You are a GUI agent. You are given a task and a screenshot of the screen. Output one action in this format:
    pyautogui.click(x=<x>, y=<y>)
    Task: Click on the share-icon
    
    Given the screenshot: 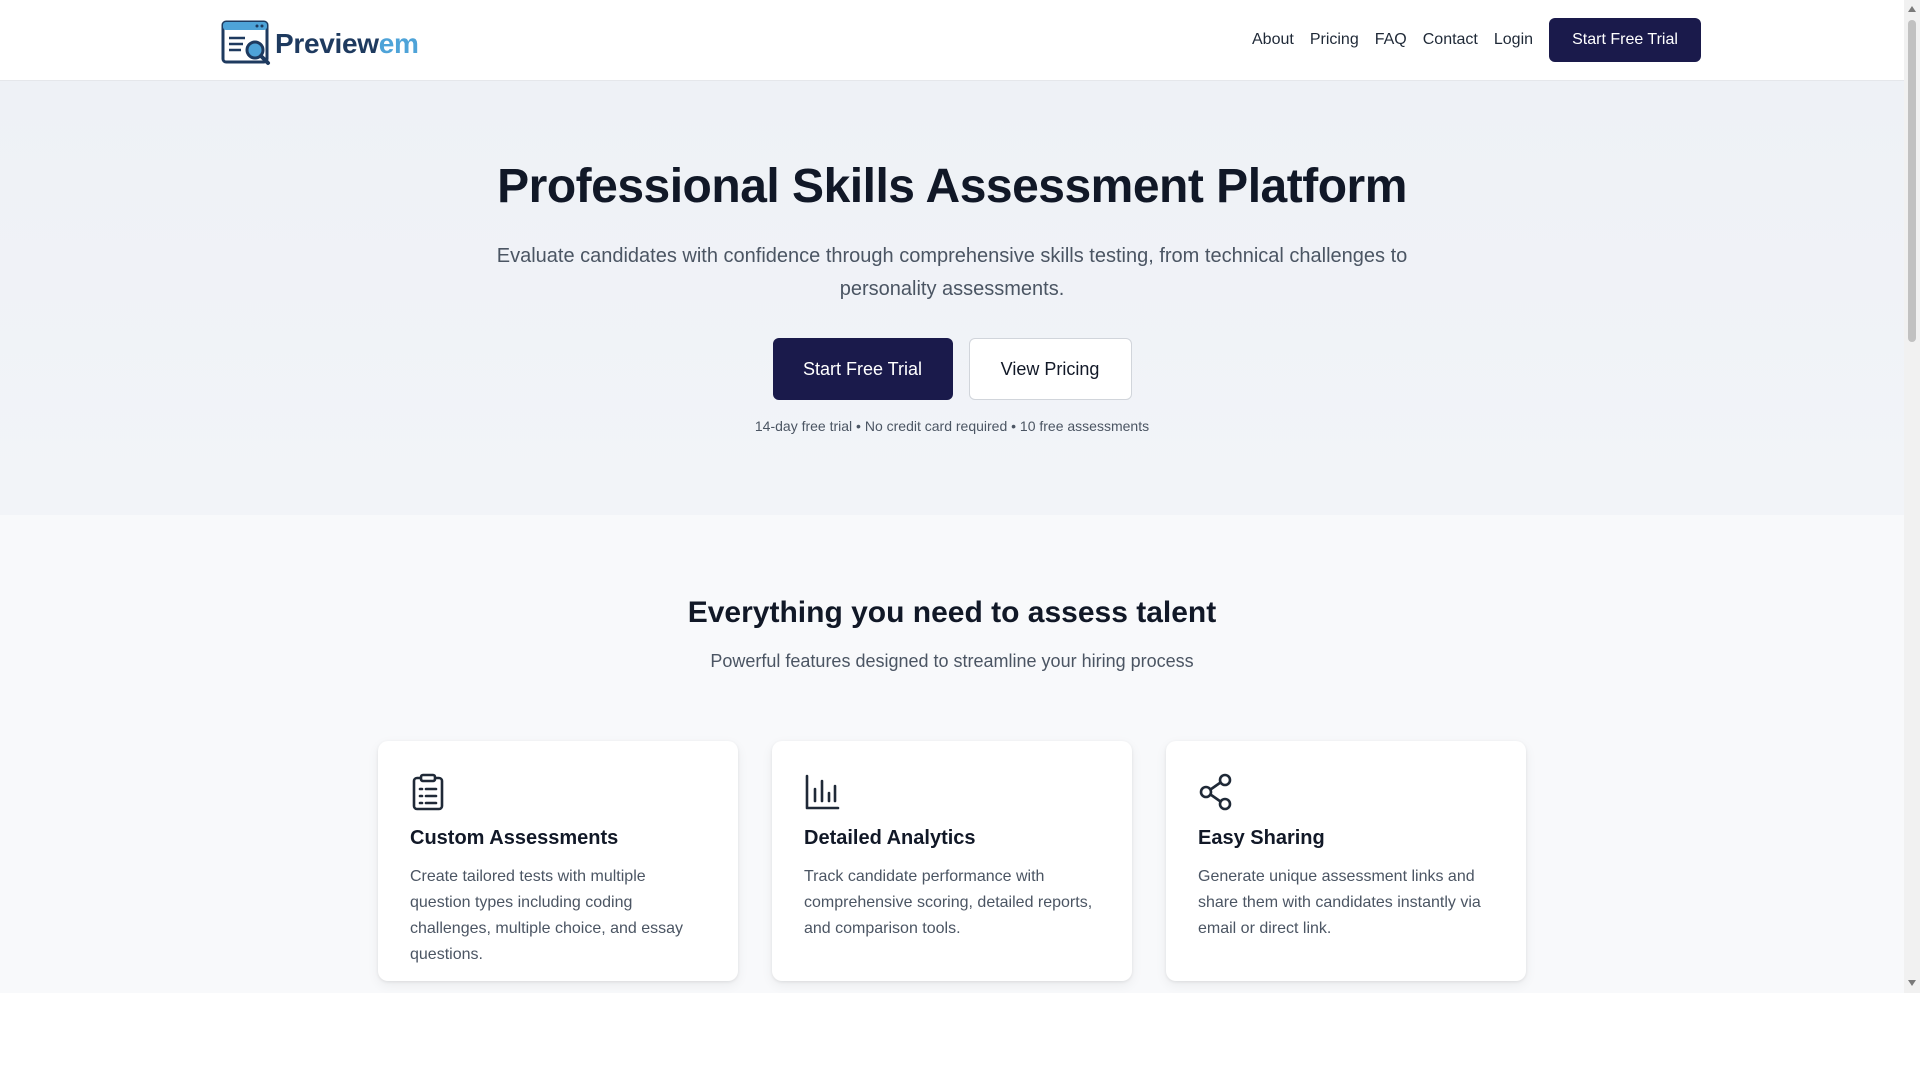 What is the action you would take?
    pyautogui.click(x=1215, y=792)
    